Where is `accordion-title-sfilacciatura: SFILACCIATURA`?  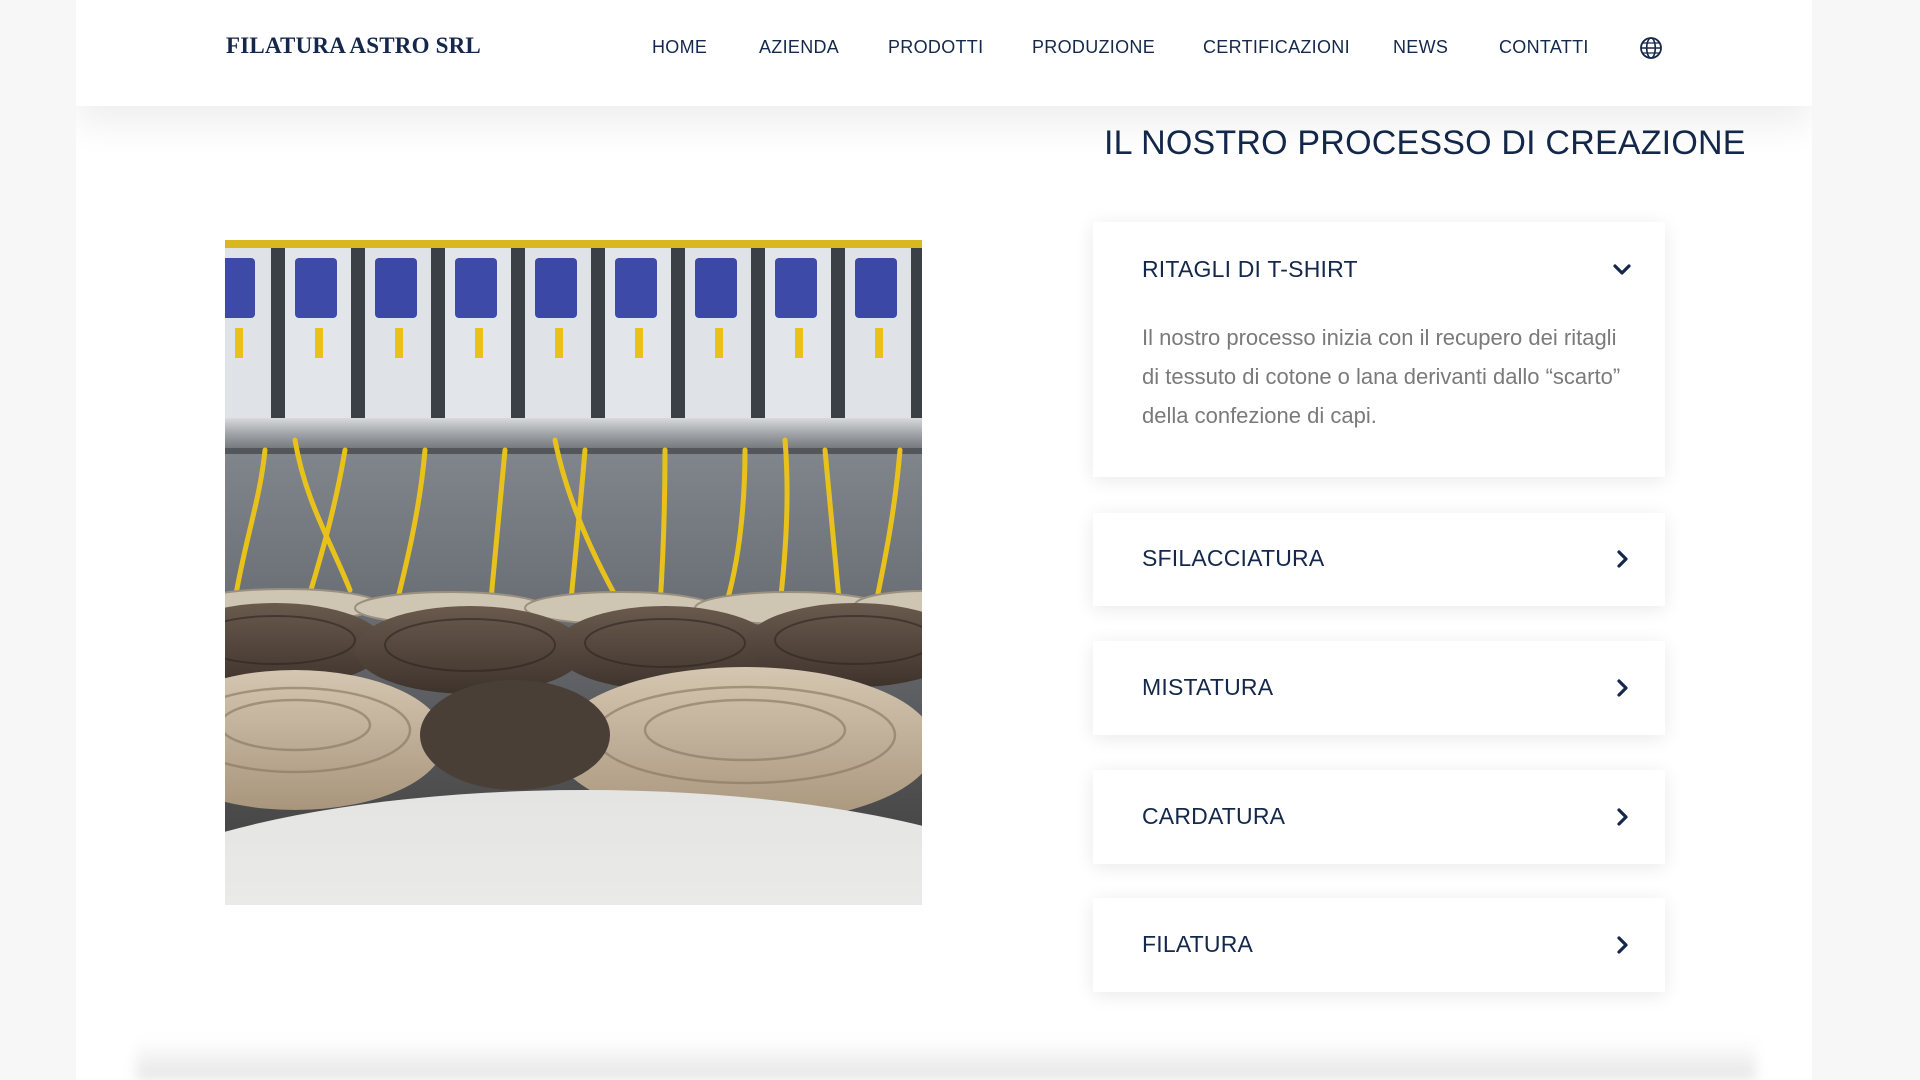 accordion-title-sfilacciatura: SFILACCIATURA is located at coordinates (1233, 558).